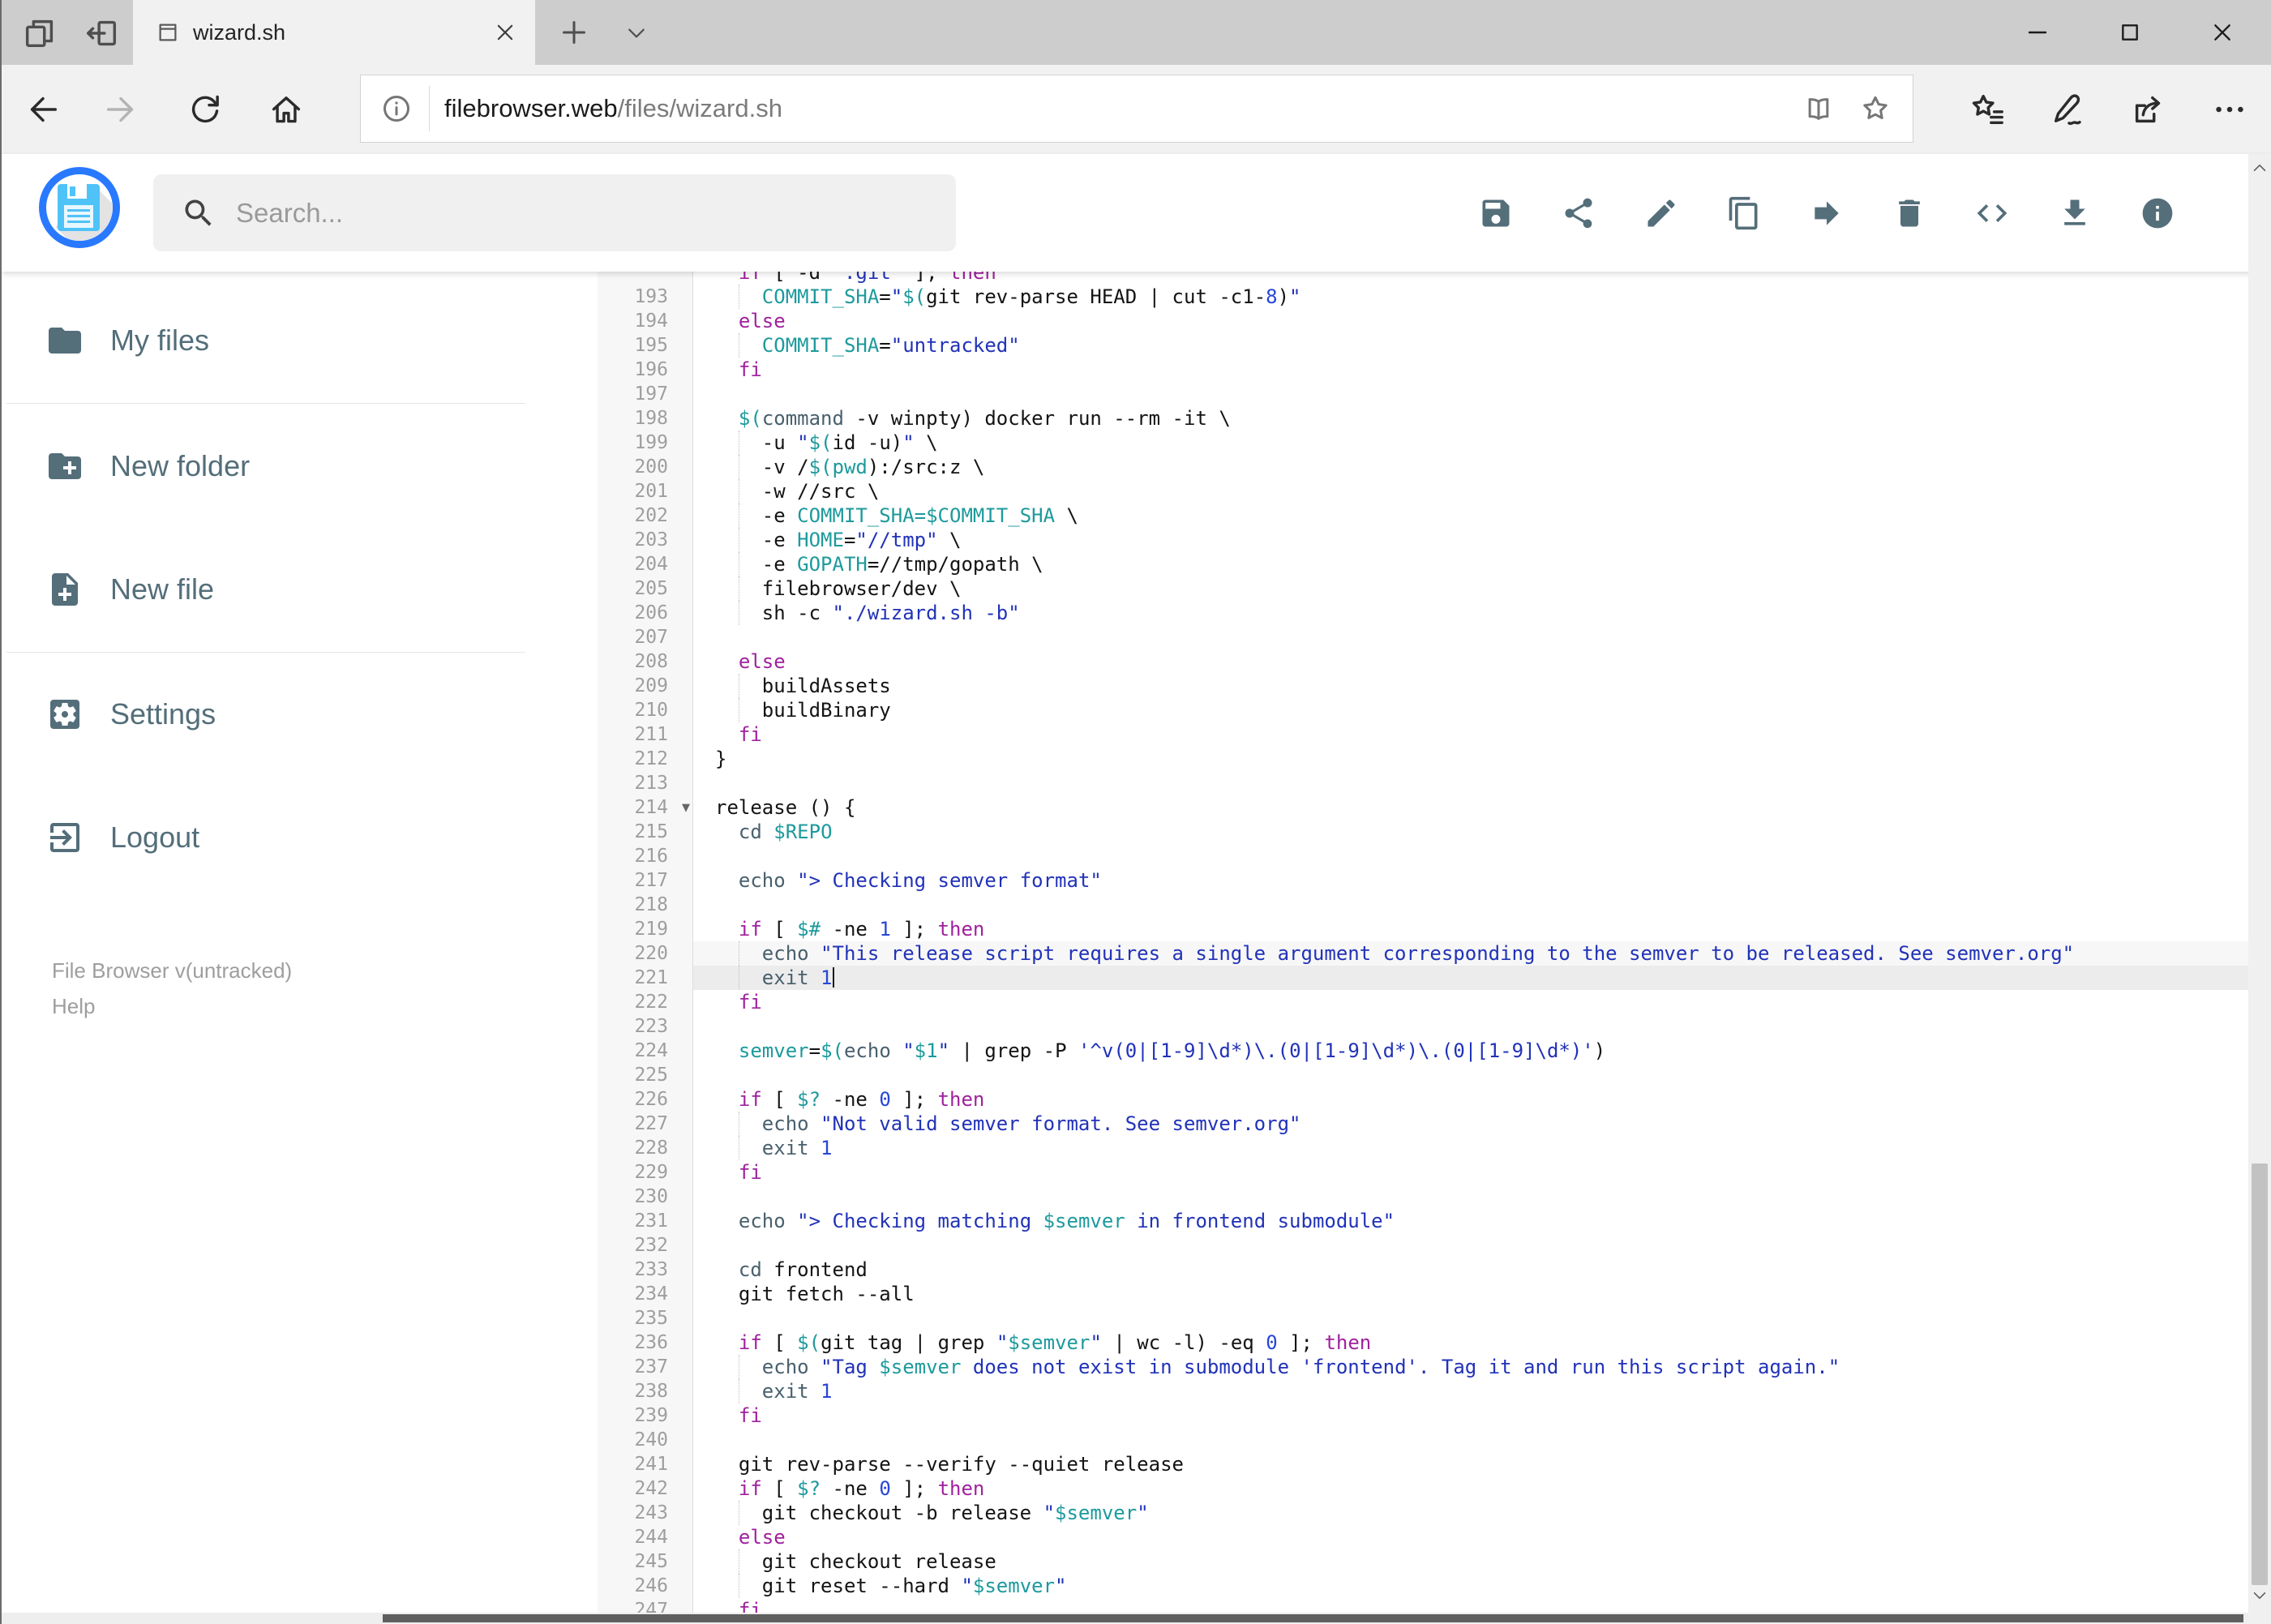  I want to click on tab-preview-icon, so click(39, 34).